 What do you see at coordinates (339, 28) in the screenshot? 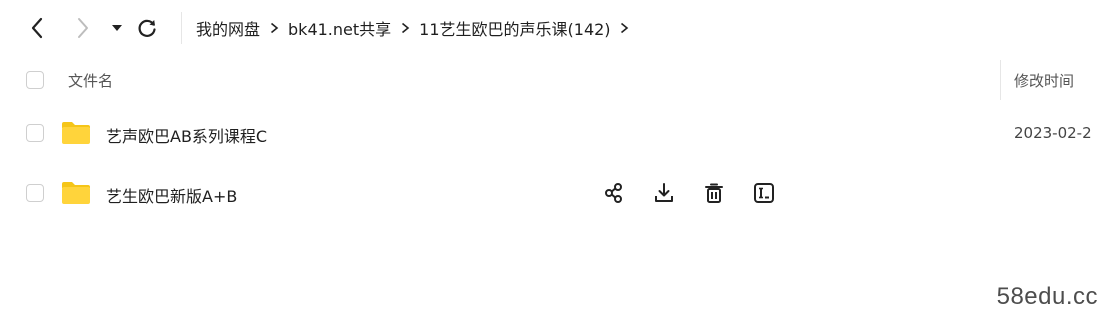
I see `breadcrumb-item-share: bk41.net共享` at bounding box center [339, 28].